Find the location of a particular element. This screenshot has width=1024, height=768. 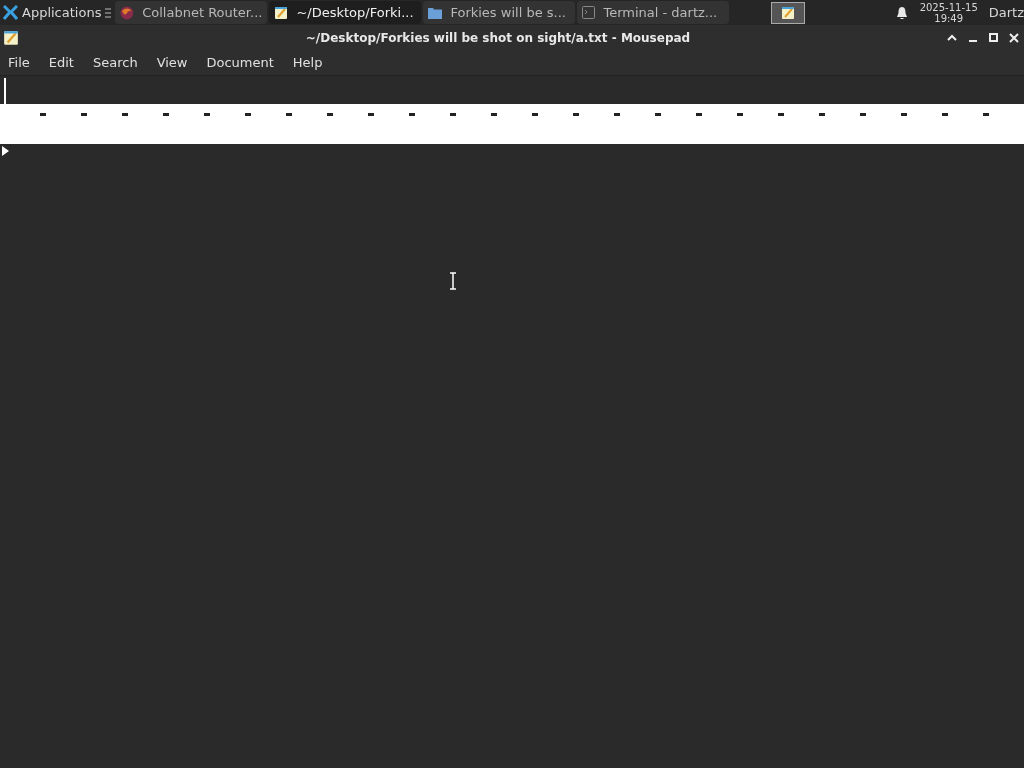

clock: 2025-11-15 19:49 is located at coordinates (948, 12).